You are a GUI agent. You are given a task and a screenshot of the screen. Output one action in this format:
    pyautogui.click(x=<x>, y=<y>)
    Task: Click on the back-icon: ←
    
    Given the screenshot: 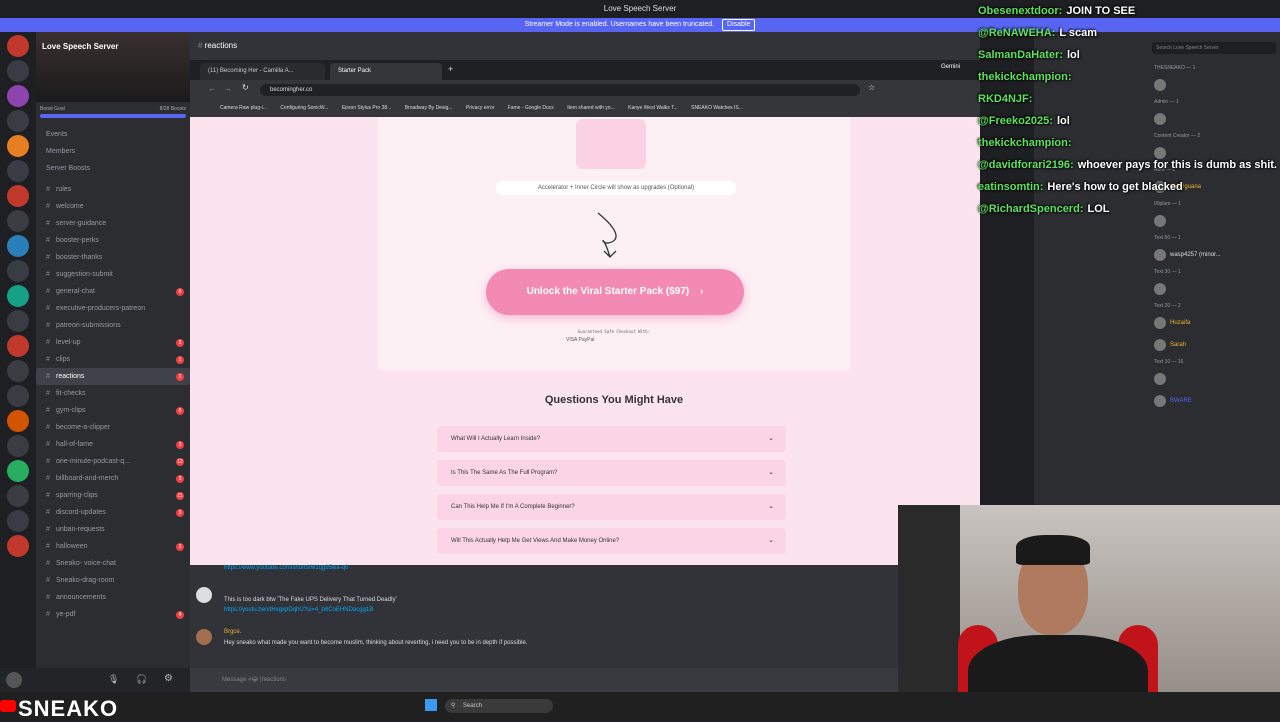 What is the action you would take?
    pyautogui.click(x=212, y=88)
    